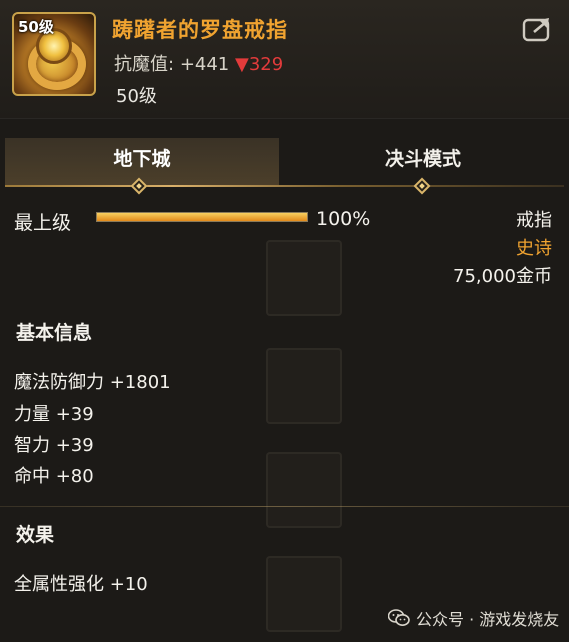 The image size is (569, 642). What do you see at coordinates (54, 445) in the screenshot?
I see `attribute-line: 智力 +39` at bounding box center [54, 445].